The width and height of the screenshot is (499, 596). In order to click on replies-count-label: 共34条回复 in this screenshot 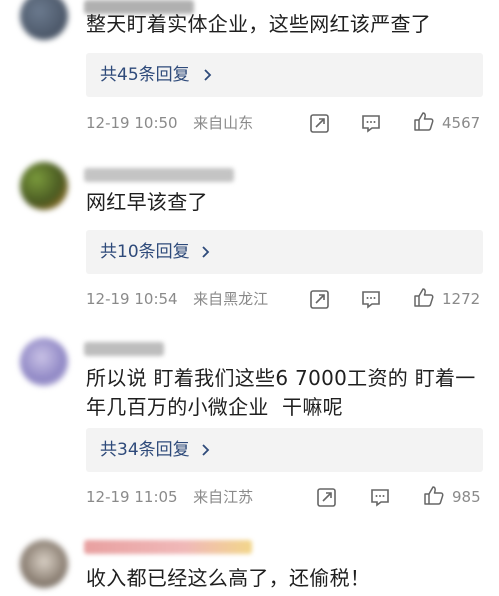, I will do `click(145, 450)`.